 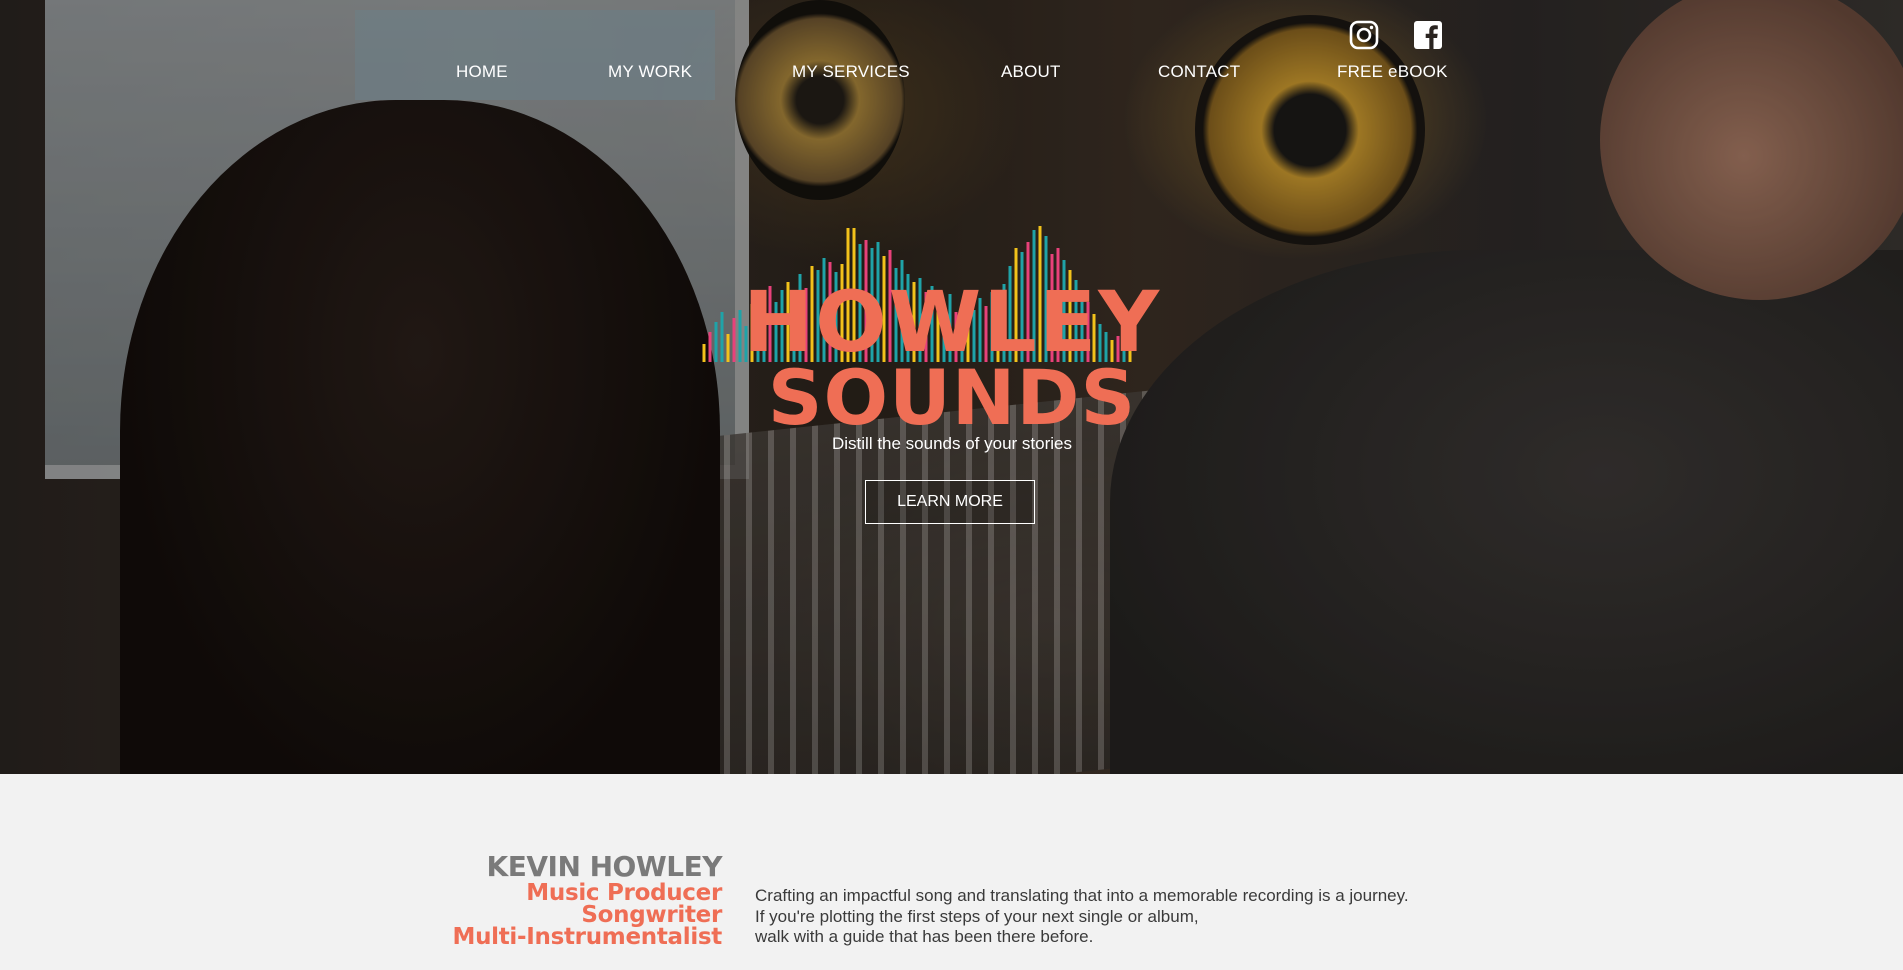 What do you see at coordinates (482, 72) in the screenshot?
I see `nav-home: HOME` at bounding box center [482, 72].